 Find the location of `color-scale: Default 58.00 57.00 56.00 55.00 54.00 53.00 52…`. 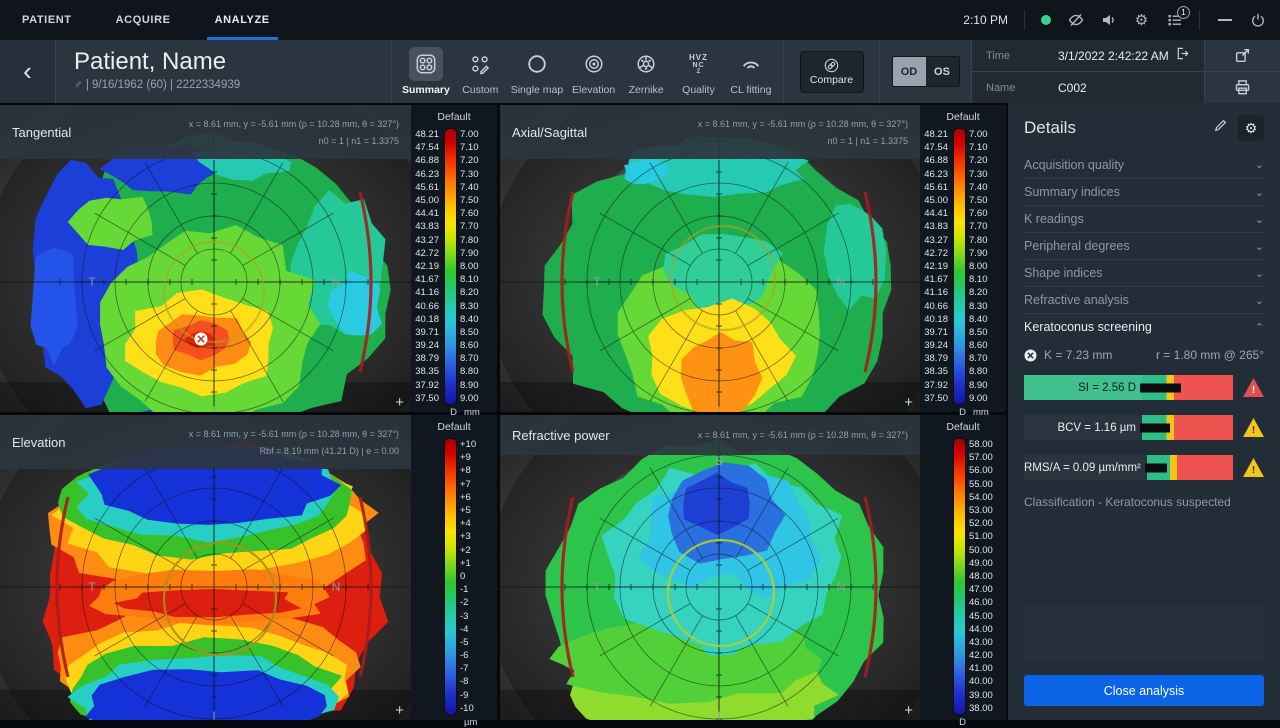

color-scale: Default 58.00 57.00 56.00 55.00 54.00 53.00 52… is located at coordinates (963, 571).